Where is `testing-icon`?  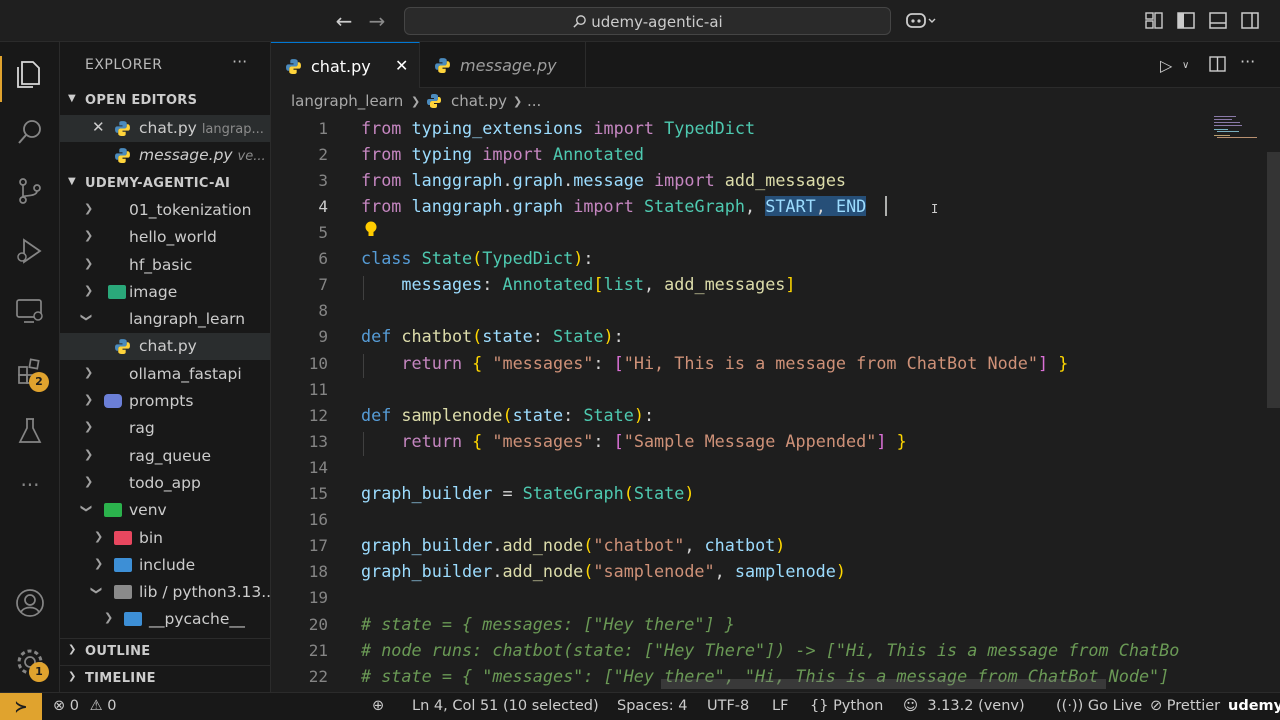 testing-icon is located at coordinates (30, 431).